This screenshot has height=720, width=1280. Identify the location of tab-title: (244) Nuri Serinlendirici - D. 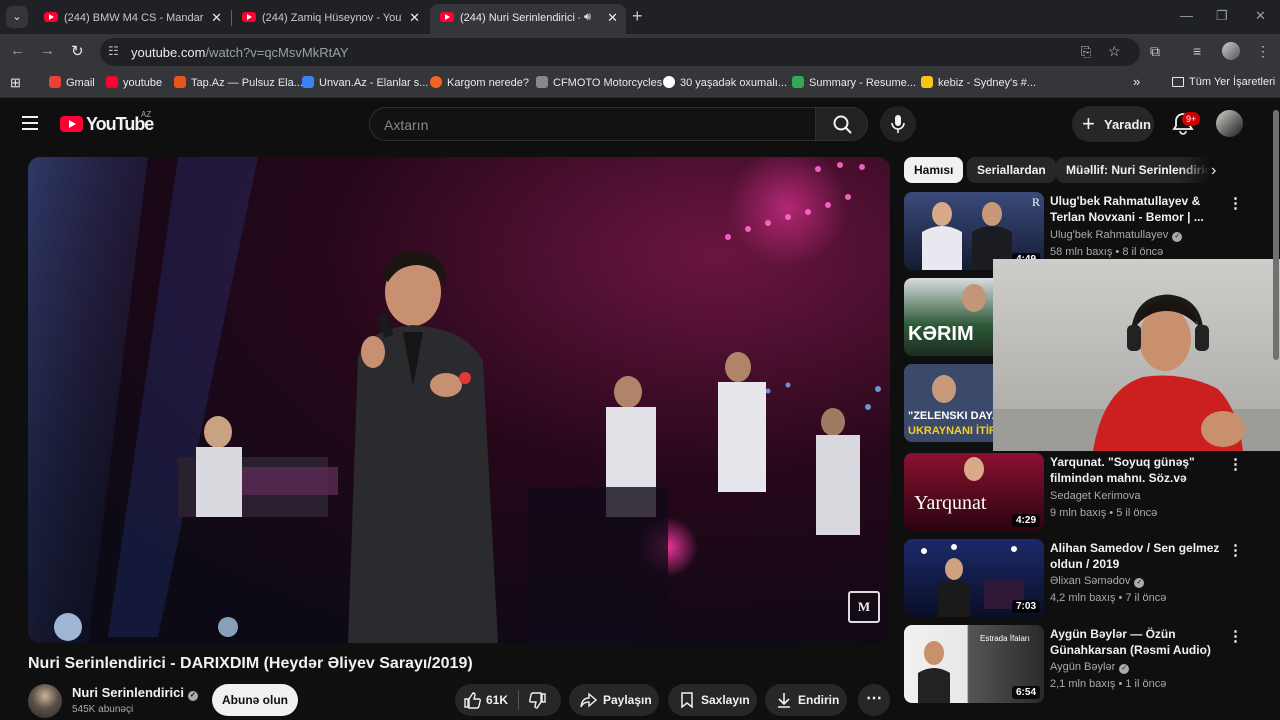
(520, 18).